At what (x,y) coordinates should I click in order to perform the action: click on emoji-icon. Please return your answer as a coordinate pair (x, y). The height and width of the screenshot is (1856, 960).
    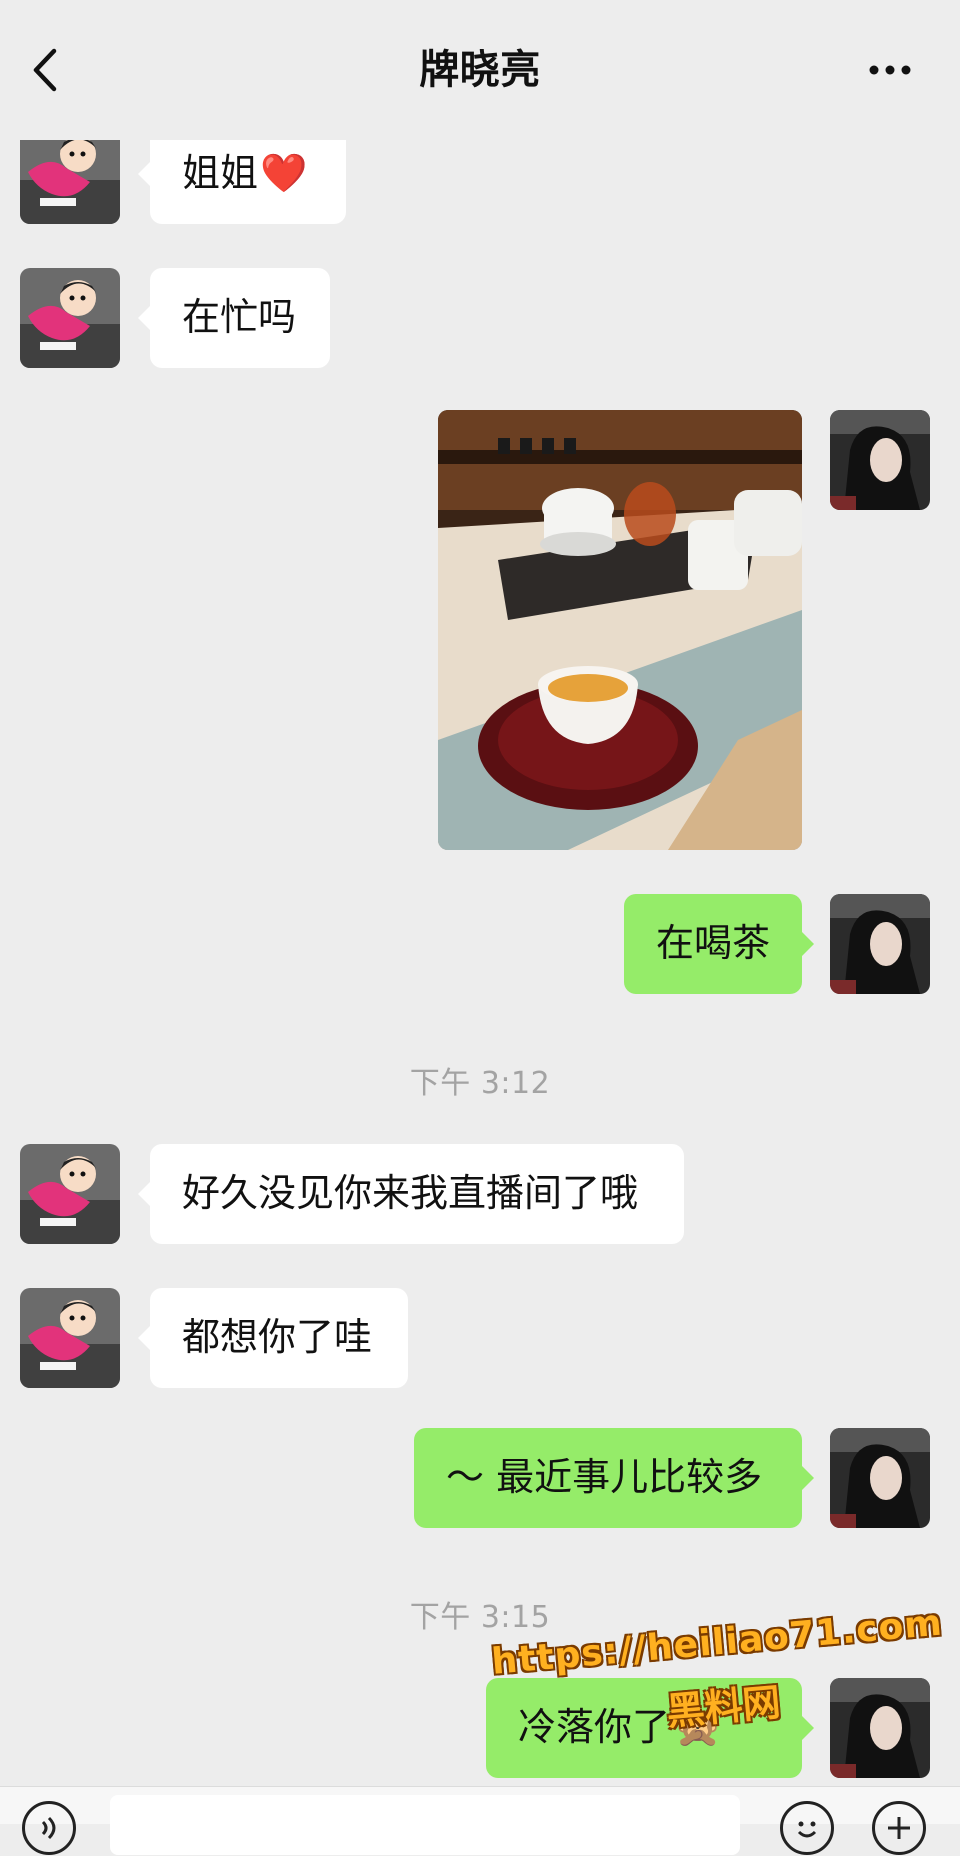
    Looking at the image, I should click on (807, 1829).